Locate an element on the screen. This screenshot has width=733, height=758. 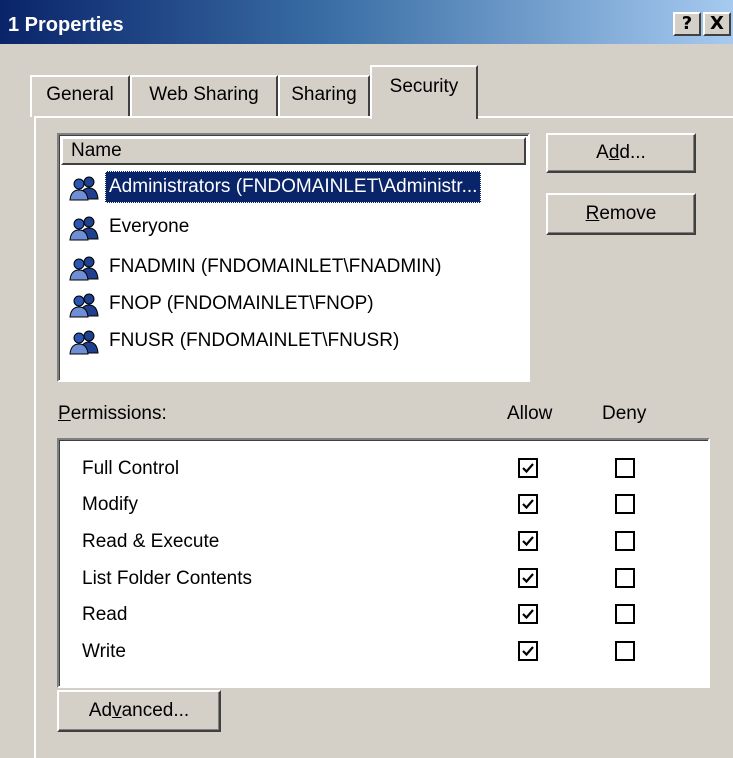
list-item-label: FNUSR (FNDOMAINLET\FNUSR) is located at coordinates (254, 340).